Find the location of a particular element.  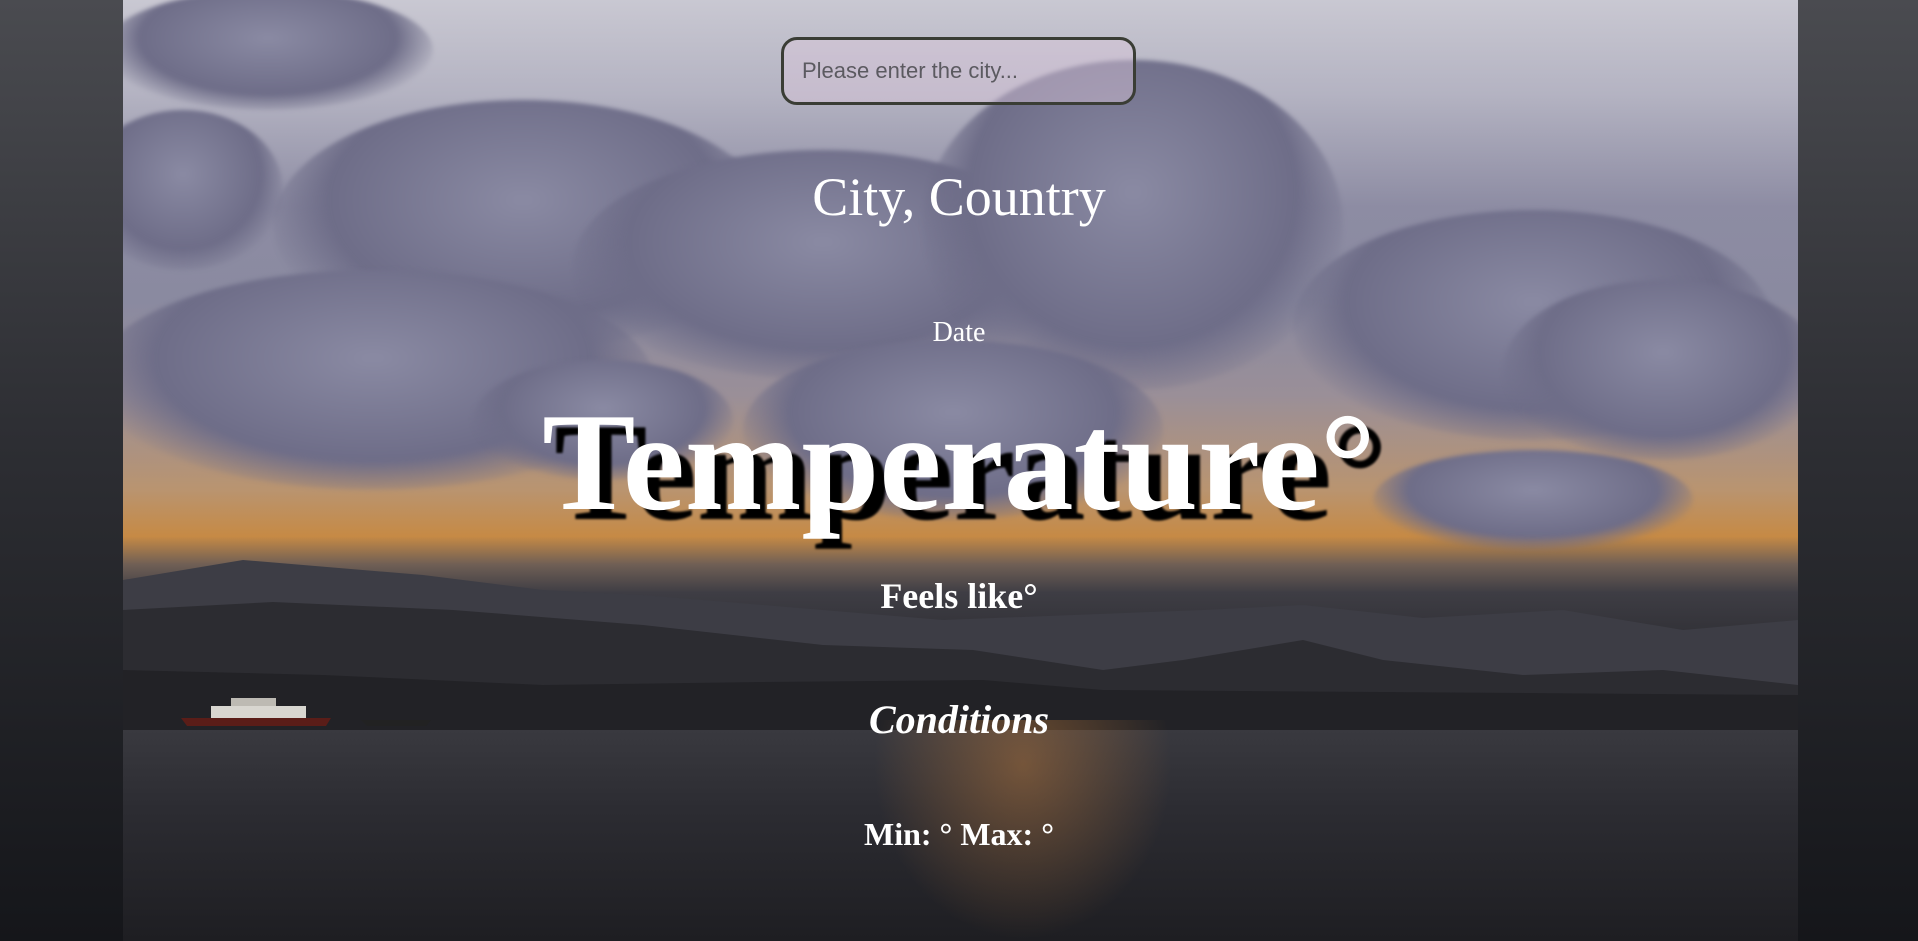

conditions-label: Conditions is located at coordinates (959, 719).